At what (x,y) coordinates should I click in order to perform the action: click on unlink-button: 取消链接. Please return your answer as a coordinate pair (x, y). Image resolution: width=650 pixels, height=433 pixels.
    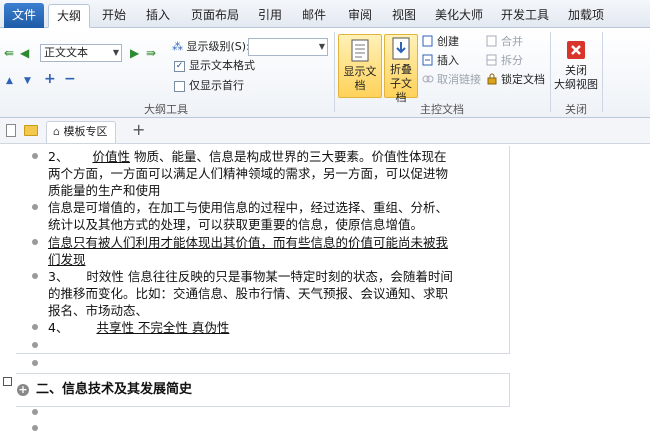
    Looking at the image, I should click on (451, 80).